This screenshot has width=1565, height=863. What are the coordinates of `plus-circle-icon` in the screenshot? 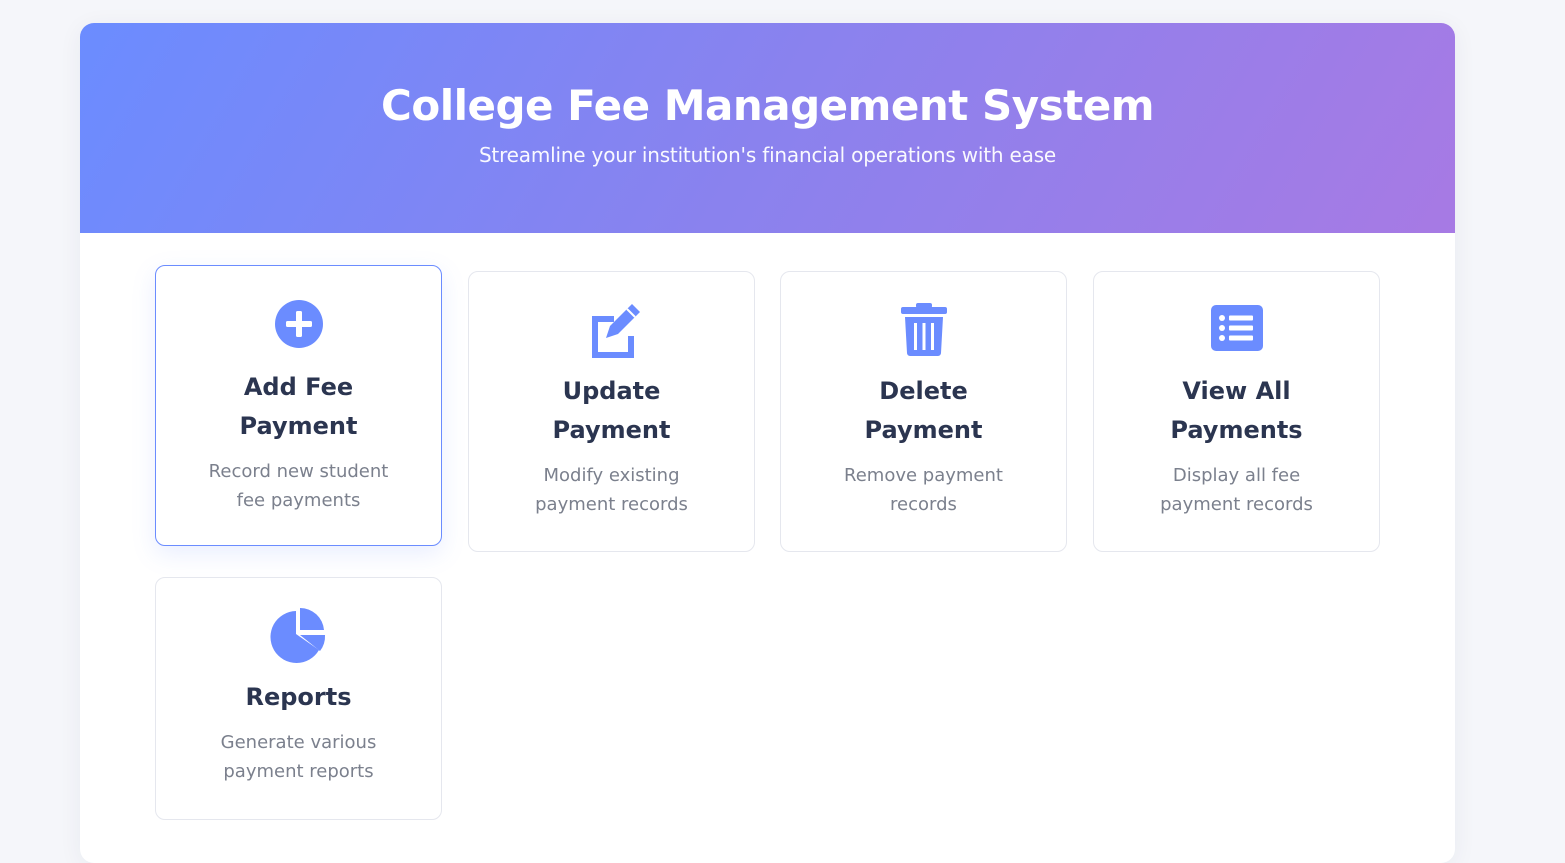 It's located at (299, 328).